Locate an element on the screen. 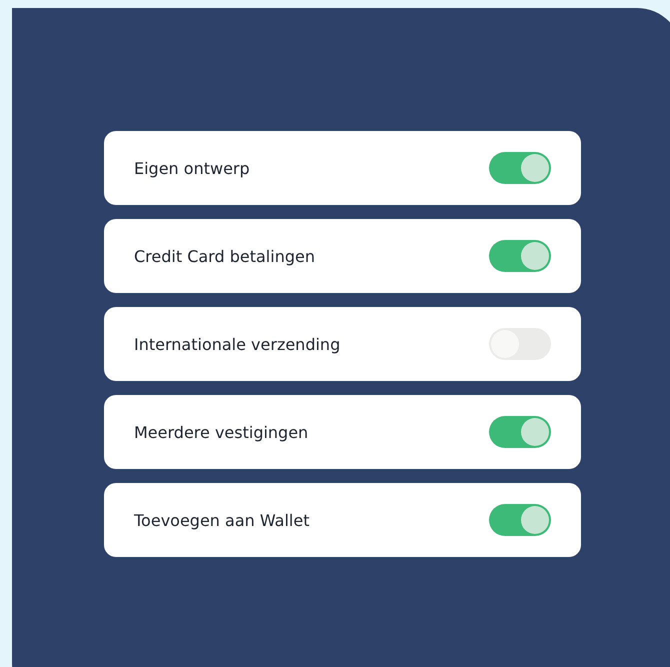 The image size is (670, 667). setting-label: Meerdere vestigingen is located at coordinates (221, 432).